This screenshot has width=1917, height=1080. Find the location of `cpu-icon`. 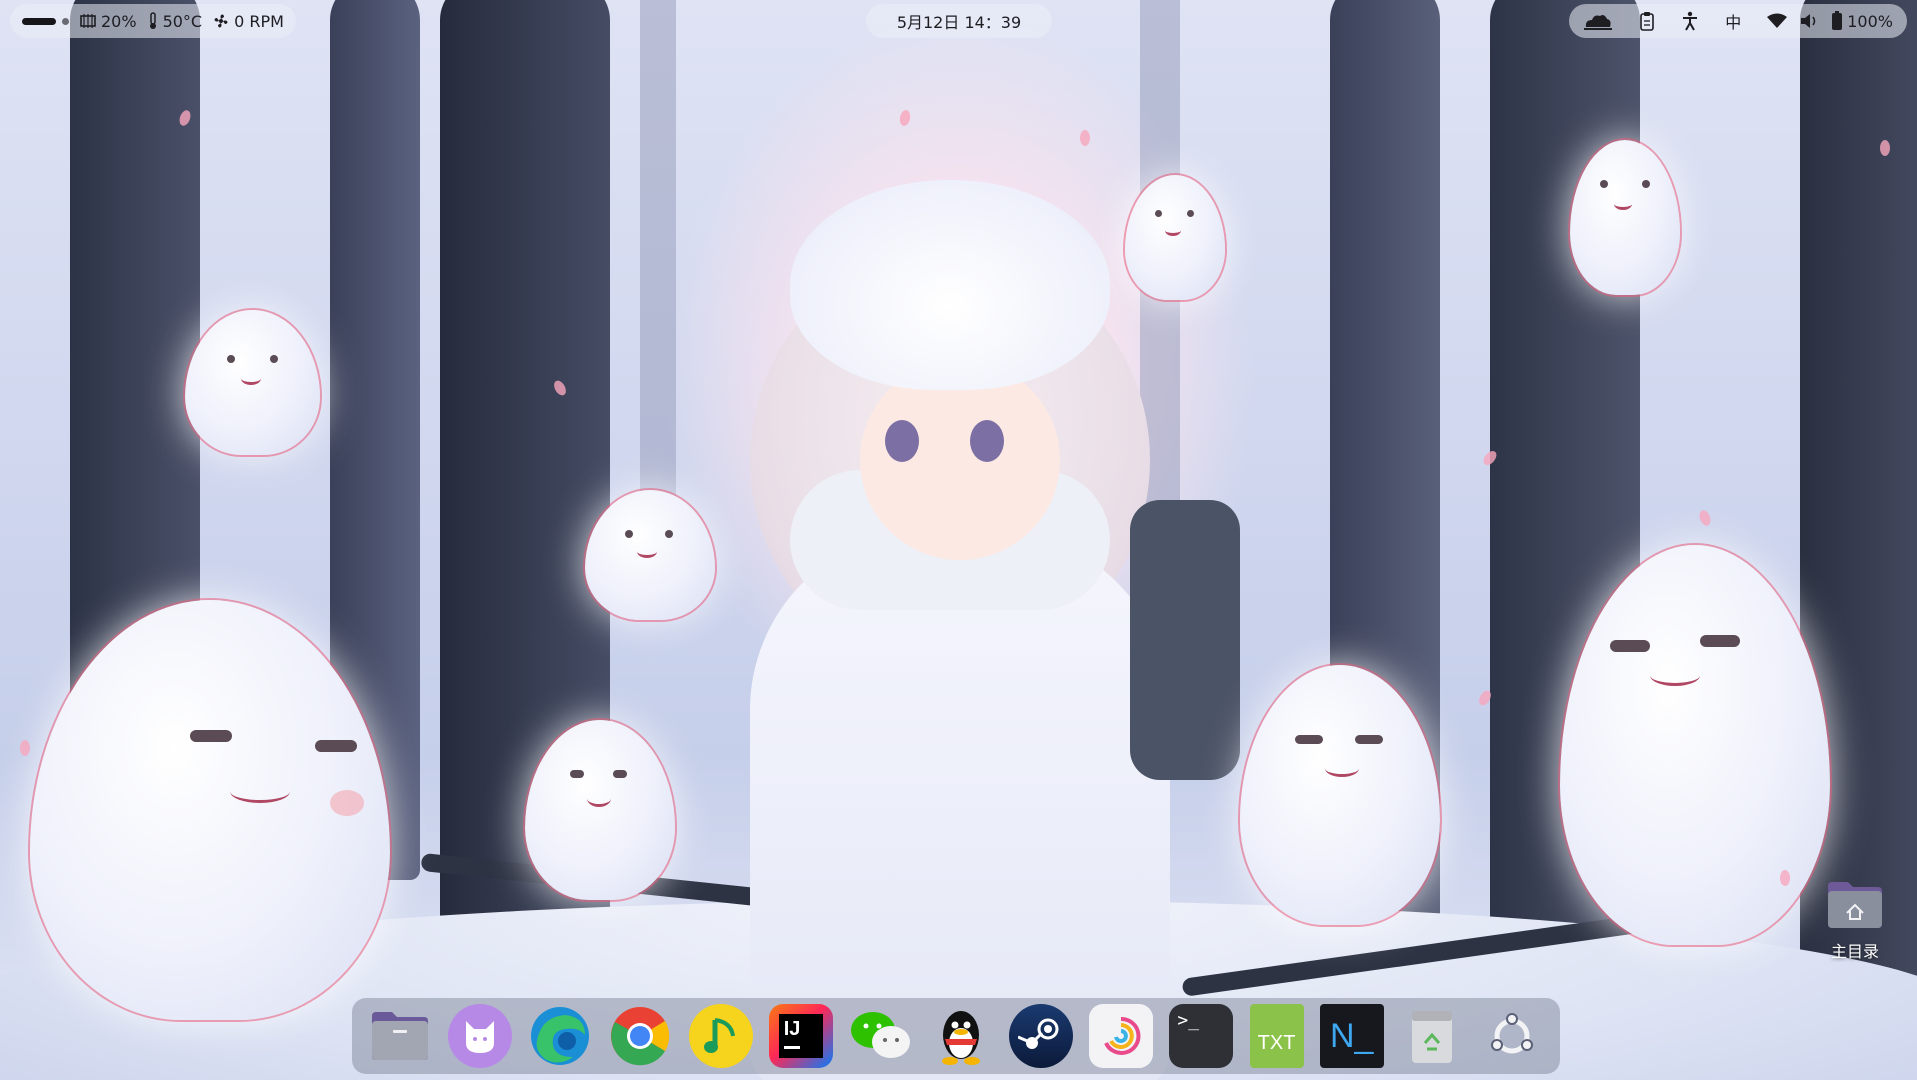

cpu-icon is located at coordinates (88, 21).